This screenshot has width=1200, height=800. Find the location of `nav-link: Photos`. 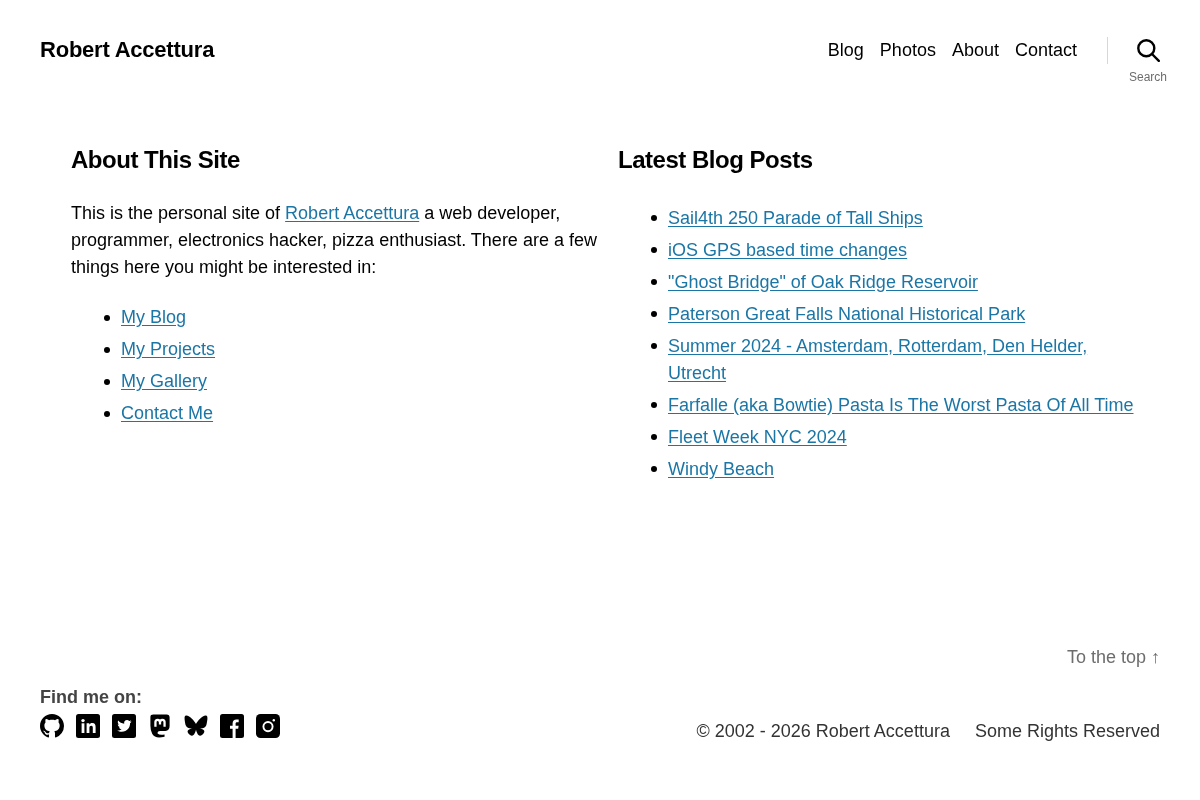

nav-link: Photos is located at coordinates (907, 50).